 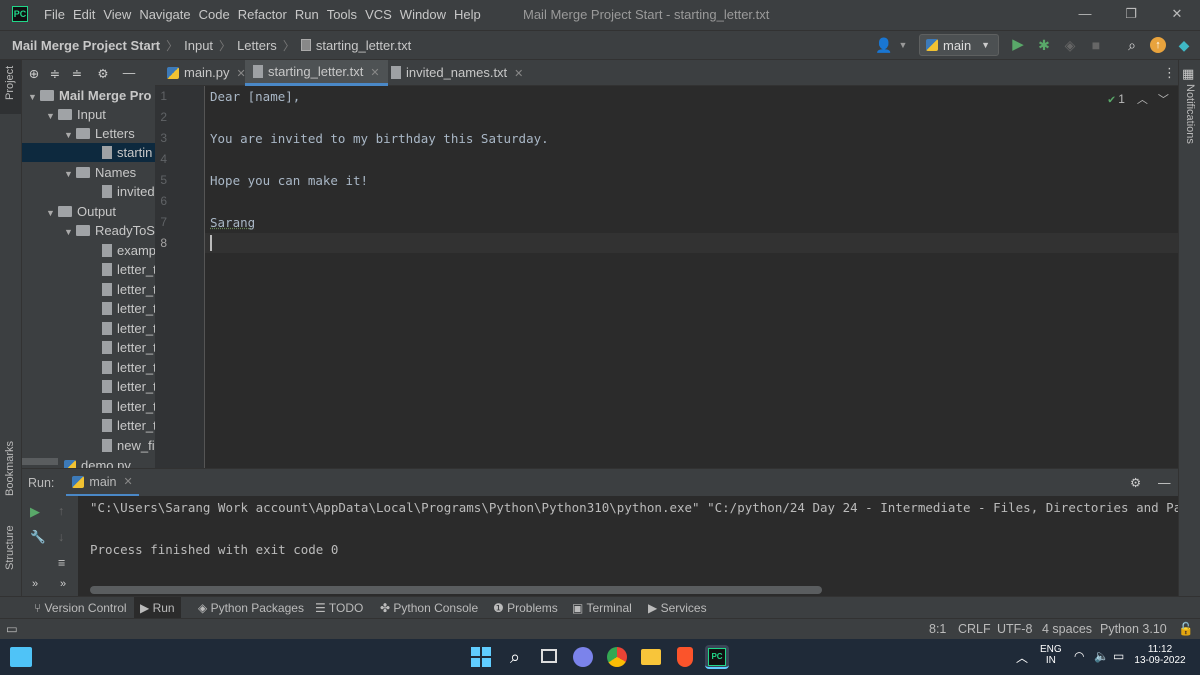 What do you see at coordinates (21, 657) in the screenshot?
I see `widgets-icon` at bounding box center [21, 657].